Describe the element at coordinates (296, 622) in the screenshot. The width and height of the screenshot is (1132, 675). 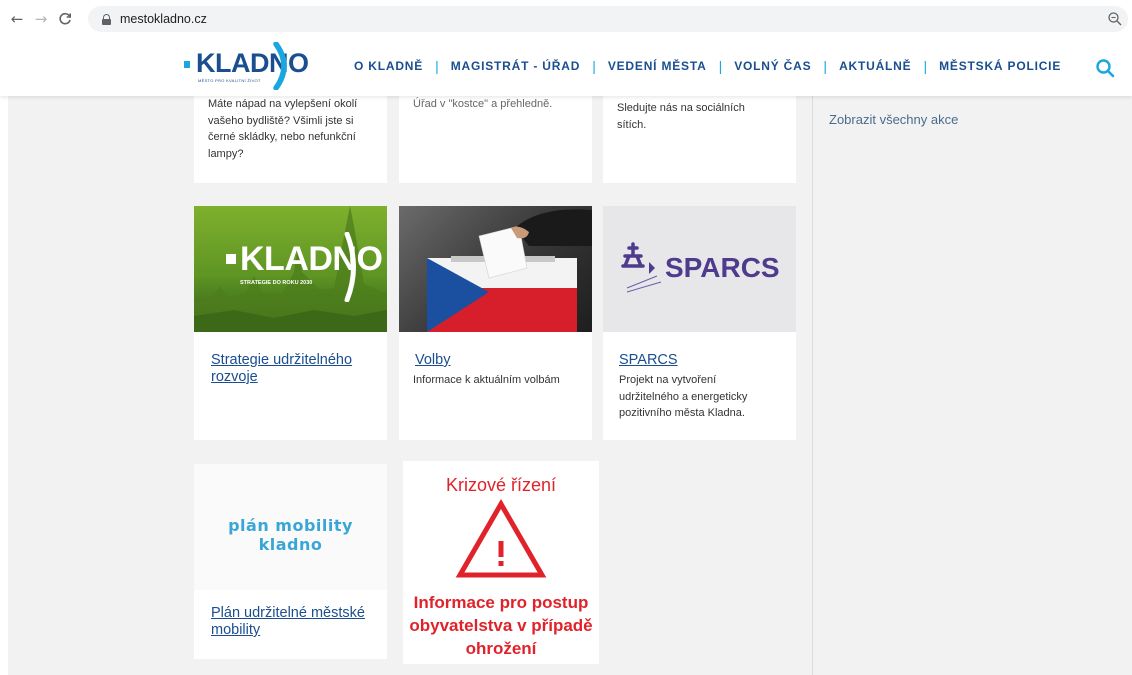
I see `card-title: Plán udržitelné městské mobility` at that location.